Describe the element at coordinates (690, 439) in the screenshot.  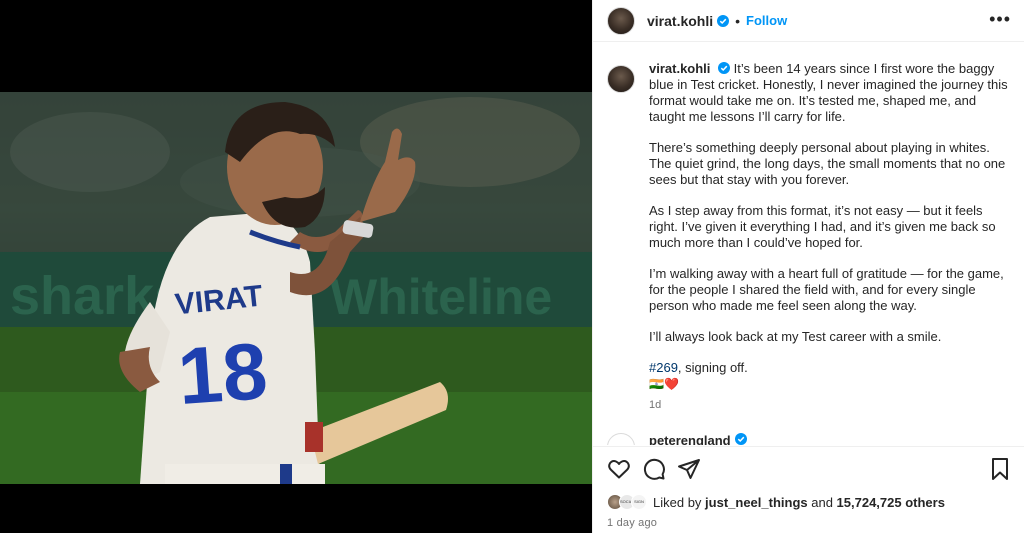
I see `comment-username: peterengland` at that location.